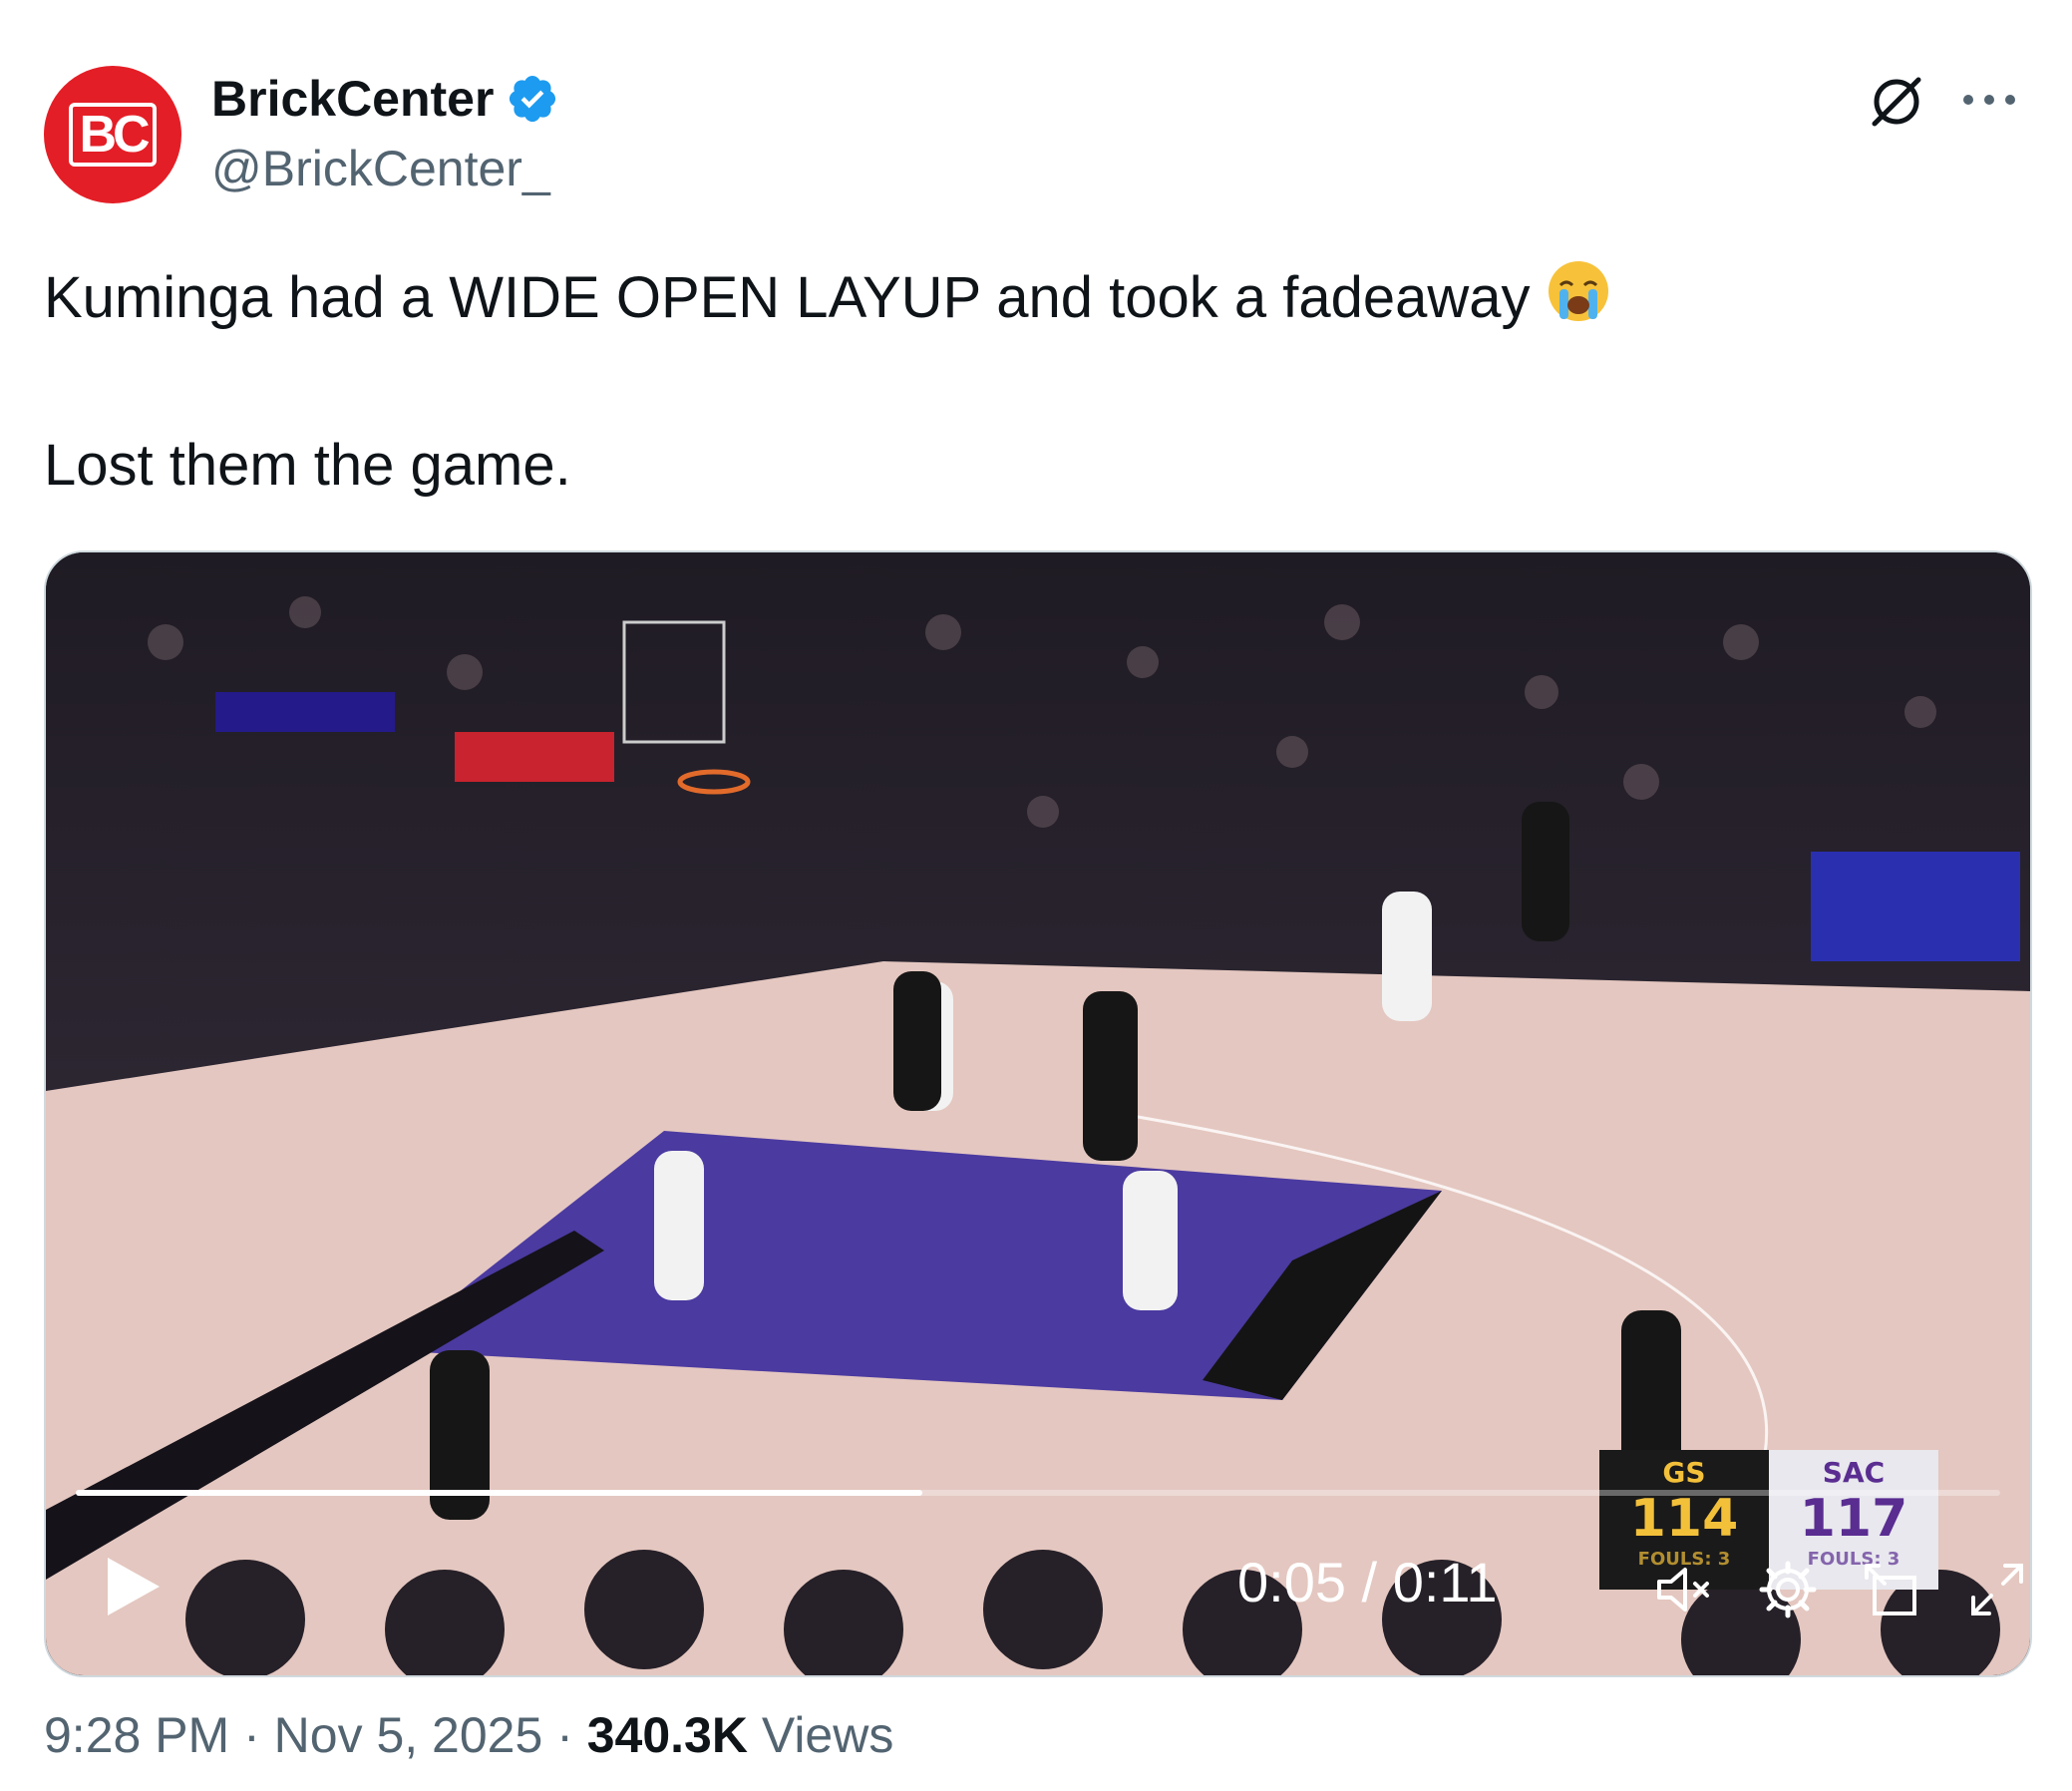 Image resolution: width=2072 pixels, height=1791 pixels. Describe the element at coordinates (533, 99) in the screenshot. I see `verified-badge-icon` at that location.